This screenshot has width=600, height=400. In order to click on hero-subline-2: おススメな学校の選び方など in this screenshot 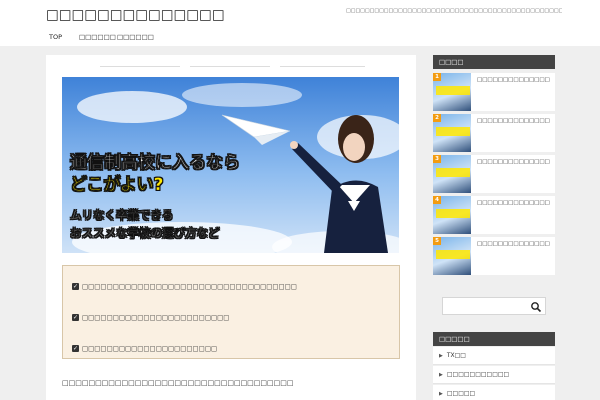, I will do `click(145, 233)`.